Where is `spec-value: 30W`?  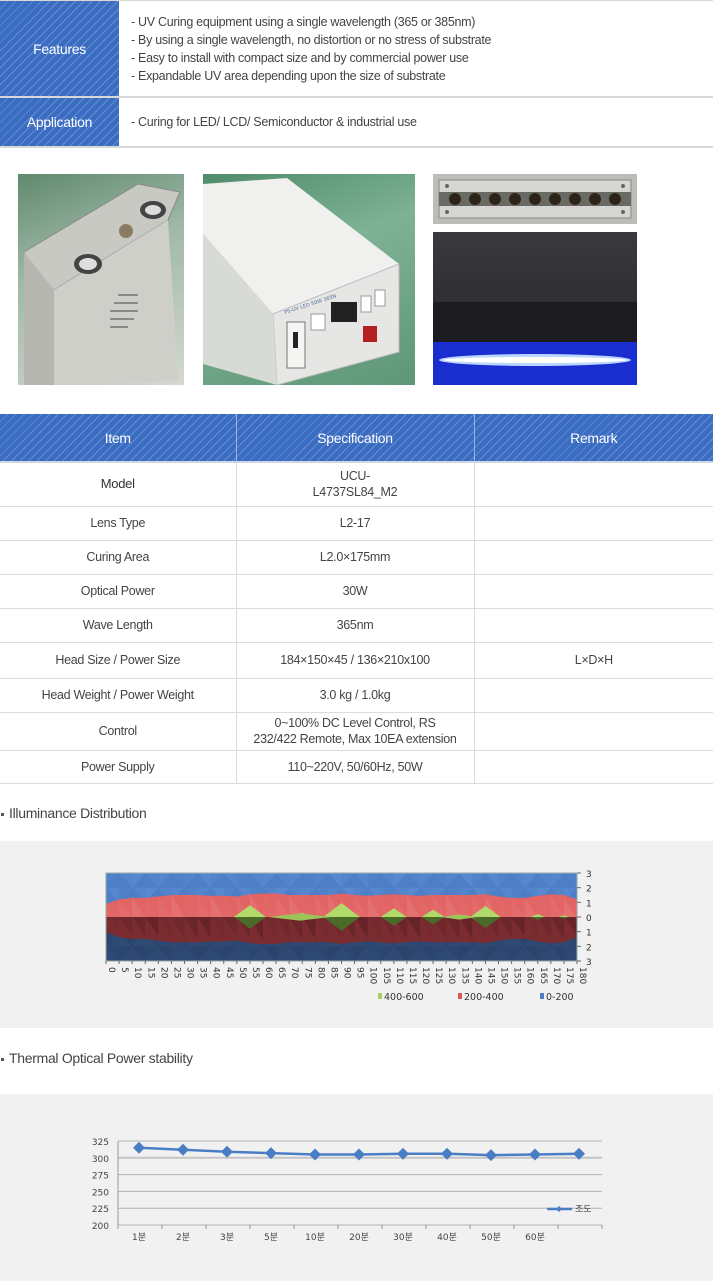 spec-value: 30W is located at coordinates (355, 591).